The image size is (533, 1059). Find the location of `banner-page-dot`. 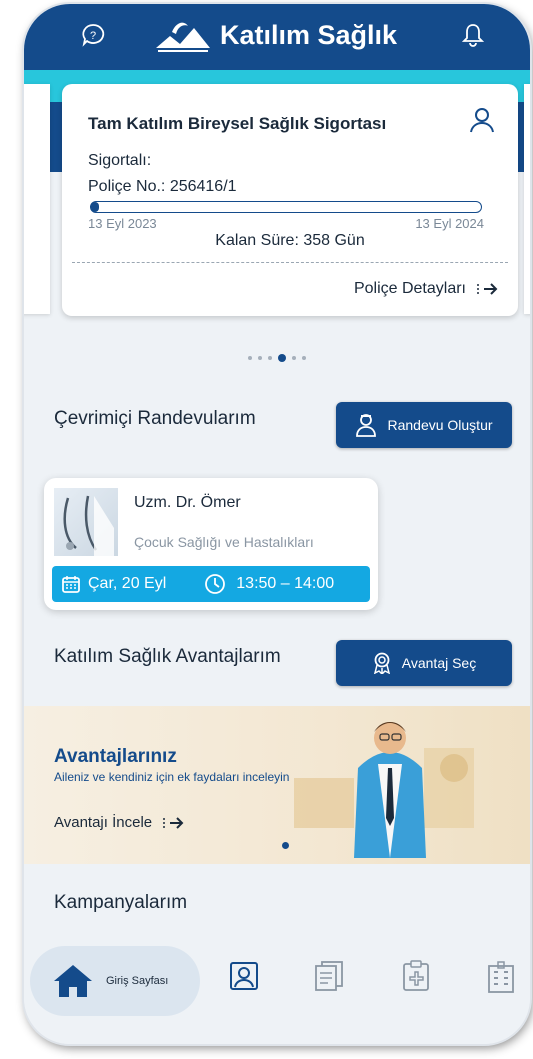

banner-page-dot is located at coordinates (285, 845).